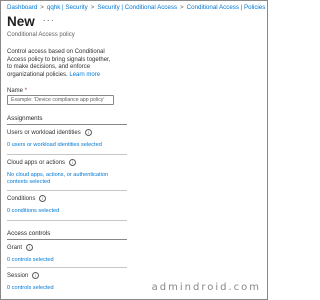 The height and width of the screenshot is (300, 320). What do you see at coordinates (33, 211) in the screenshot?
I see `conditions-selection-link: 0 conditions selected` at bounding box center [33, 211].